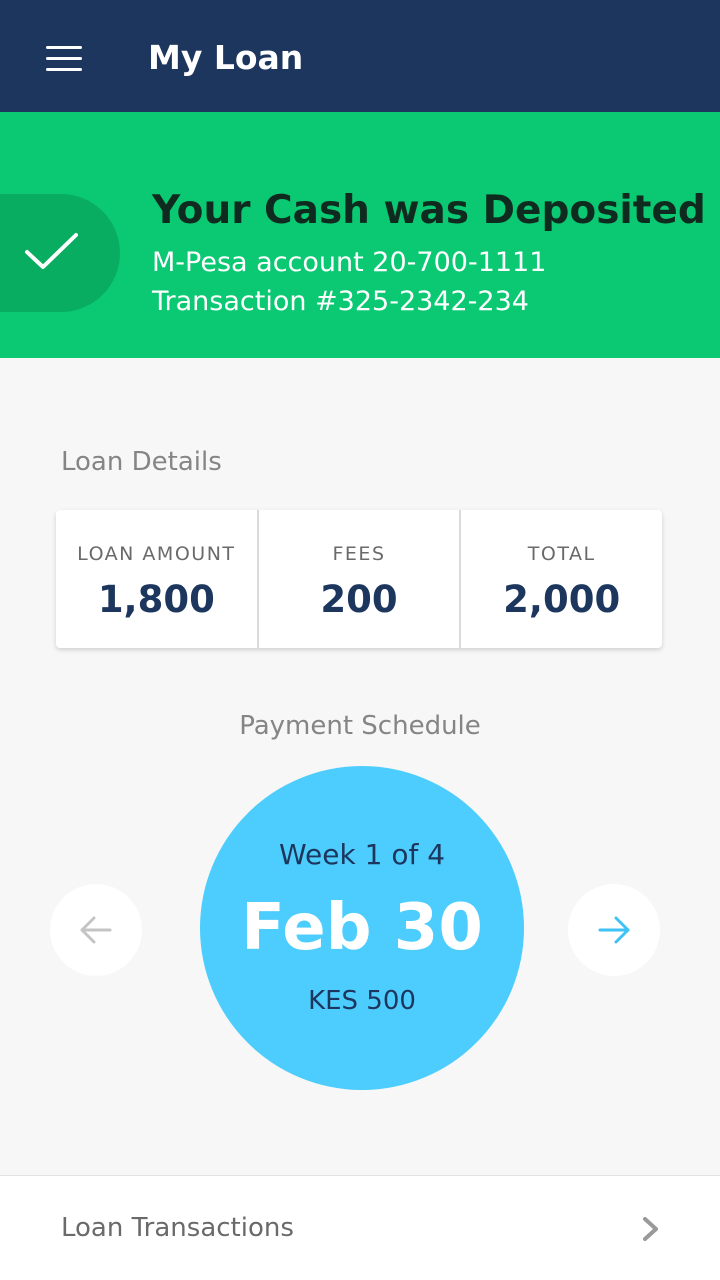  I want to click on transaction-line: Transaction #325-2342-234, so click(340, 301).